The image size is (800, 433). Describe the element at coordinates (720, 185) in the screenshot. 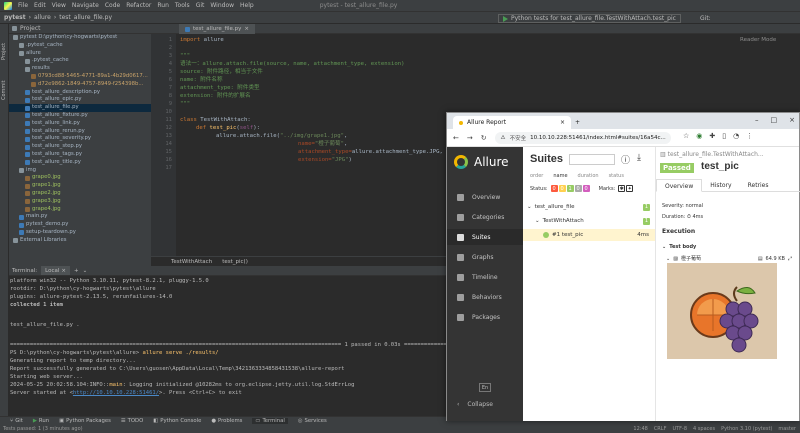

I see `tab-history: History` at that location.